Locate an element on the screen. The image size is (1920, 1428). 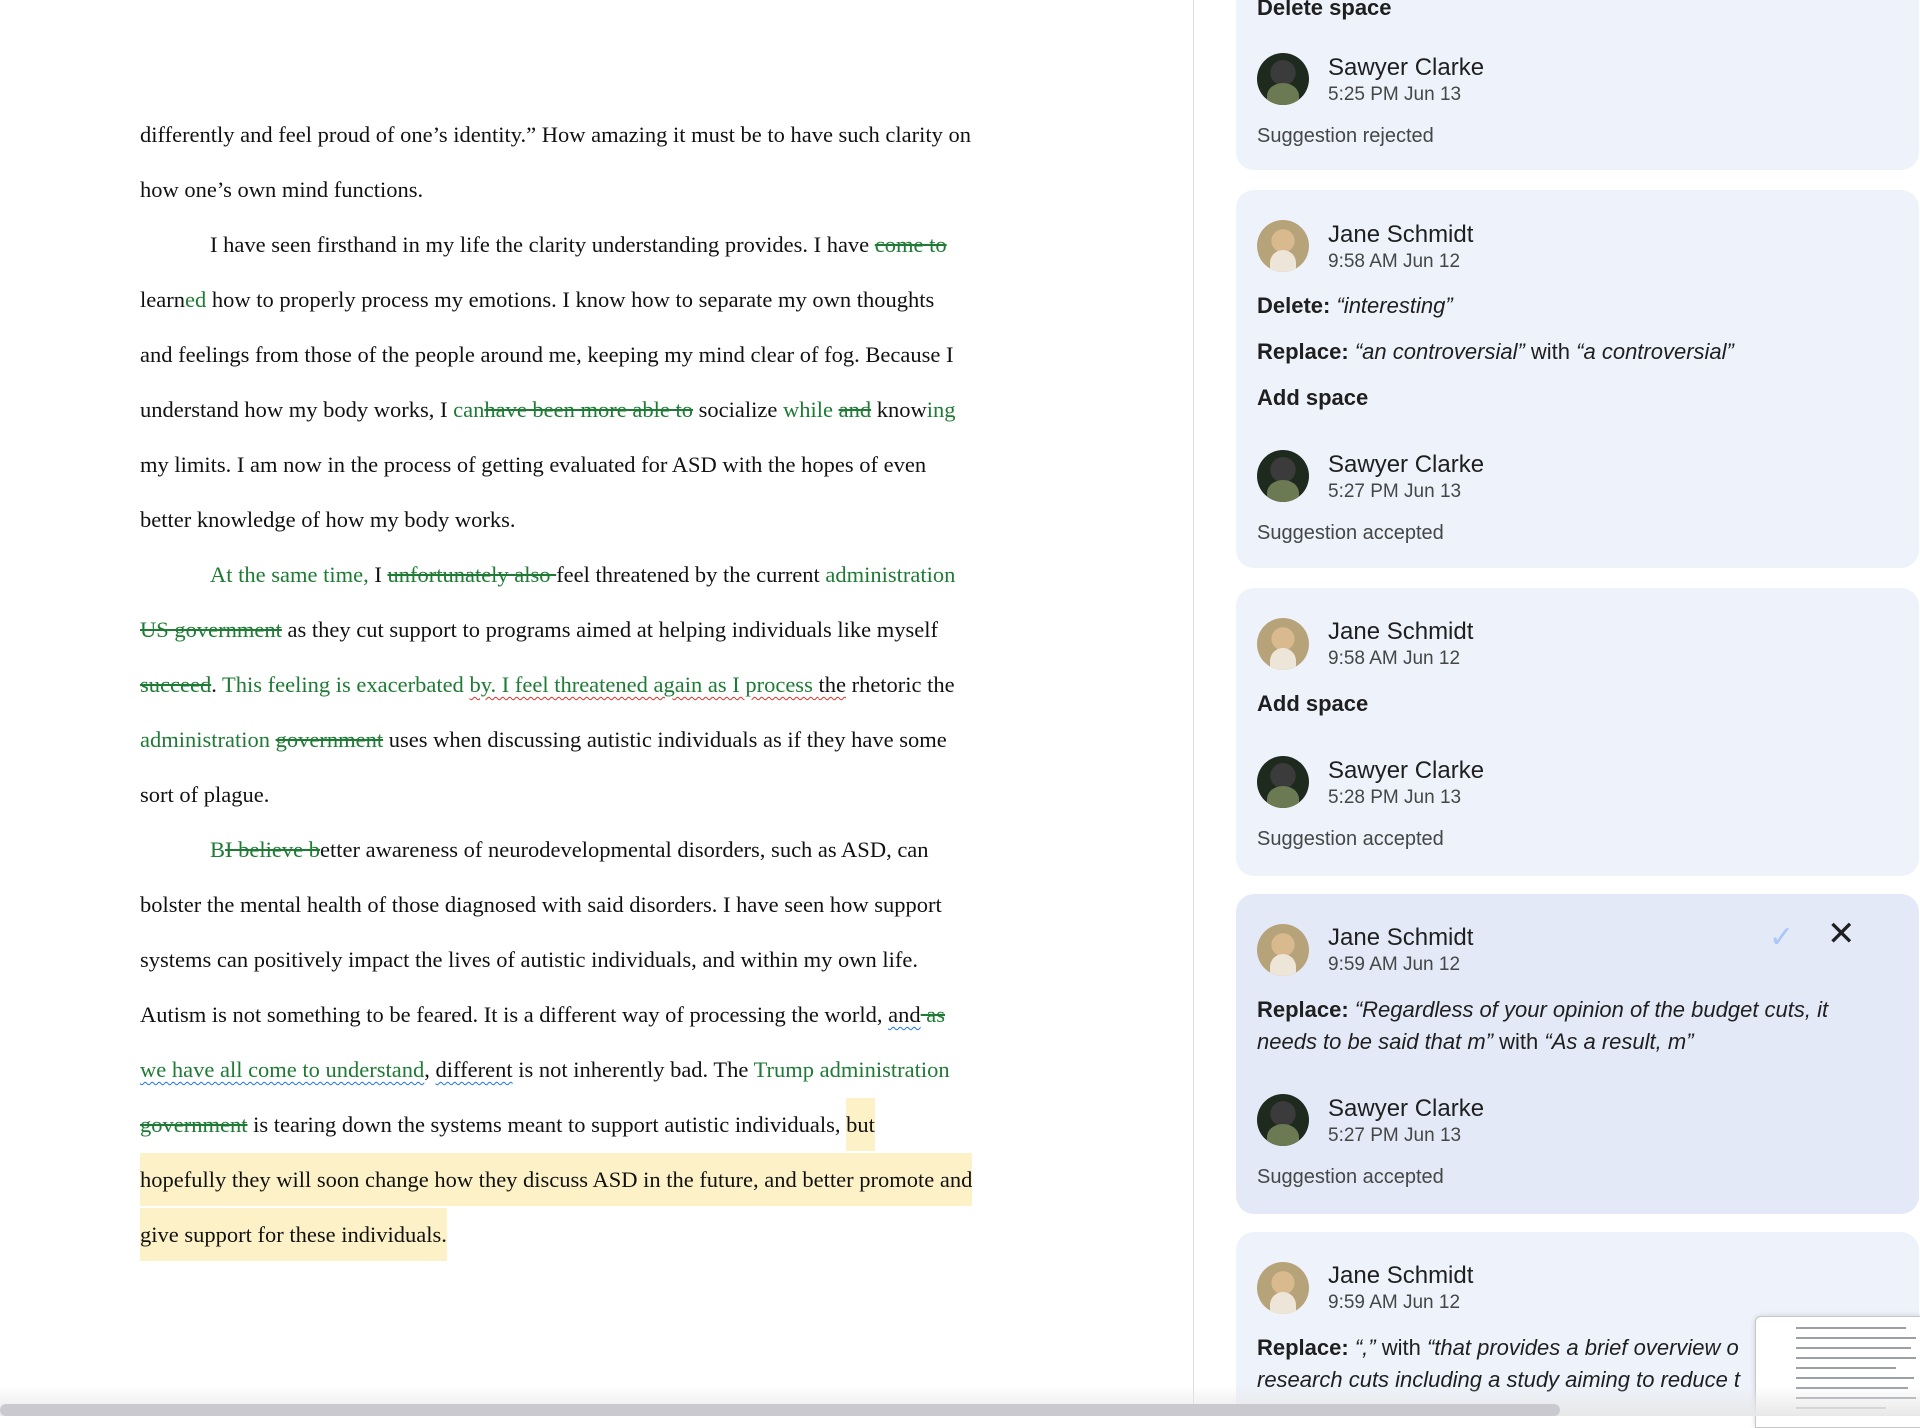
reply-time: 5:27 PM Jun 13 is located at coordinates (1395, 1135).